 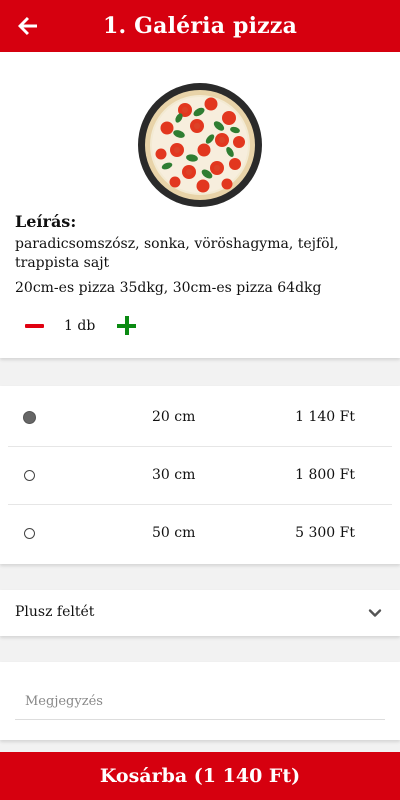 What do you see at coordinates (200, 613) in the screenshot?
I see `extra-toppings-dropdown: Plusz feltét` at bounding box center [200, 613].